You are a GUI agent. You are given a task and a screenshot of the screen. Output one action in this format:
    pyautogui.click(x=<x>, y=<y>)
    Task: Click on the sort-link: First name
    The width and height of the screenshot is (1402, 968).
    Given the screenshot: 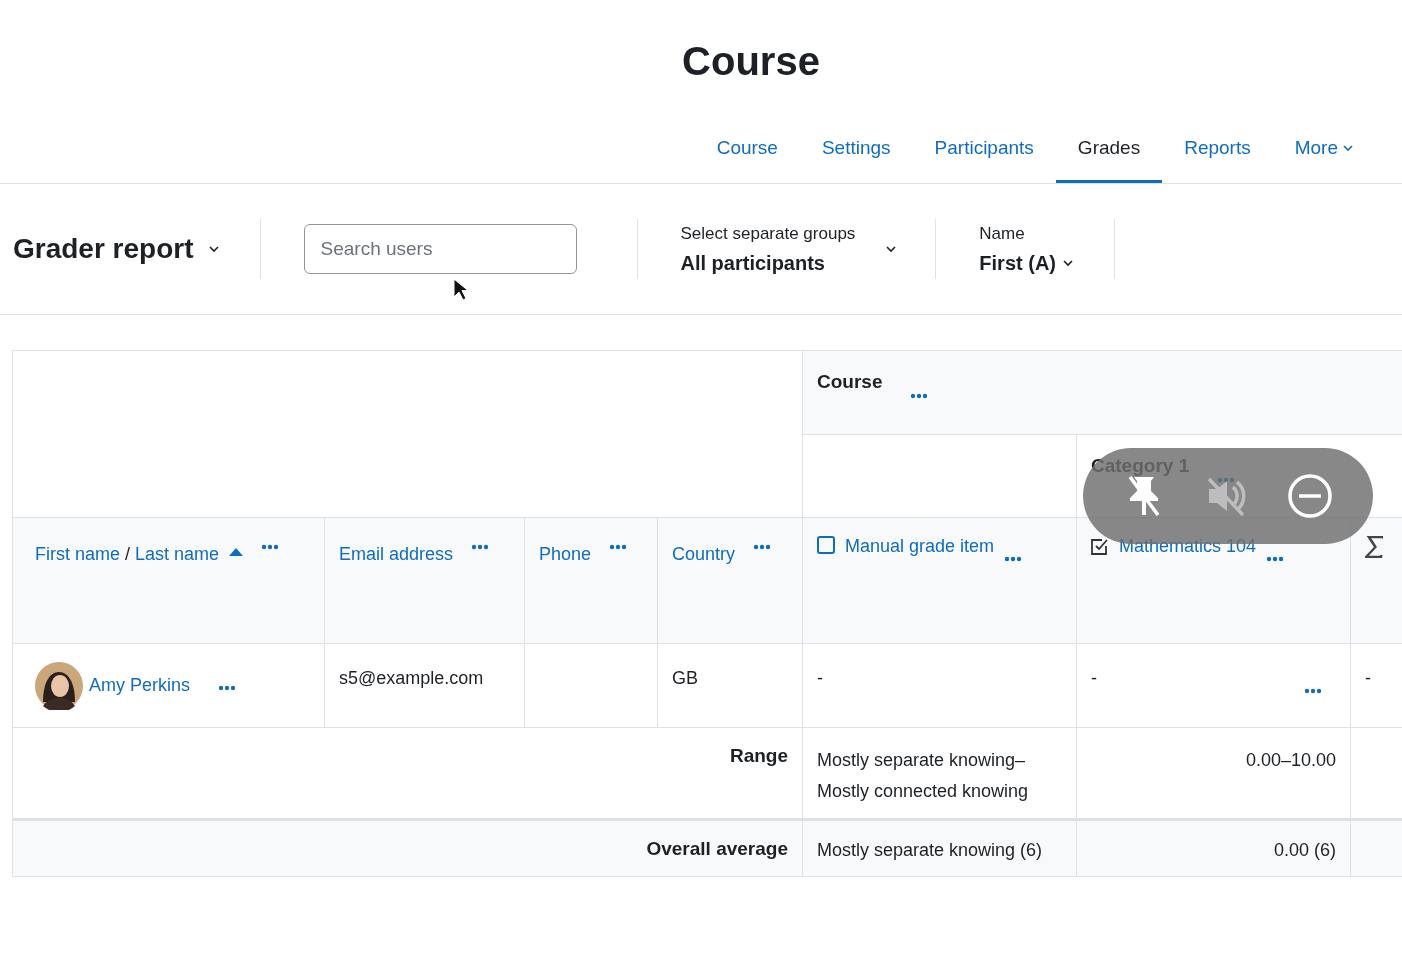 What is the action you would take?
    pyautogui.click(x=78, y=554)
    